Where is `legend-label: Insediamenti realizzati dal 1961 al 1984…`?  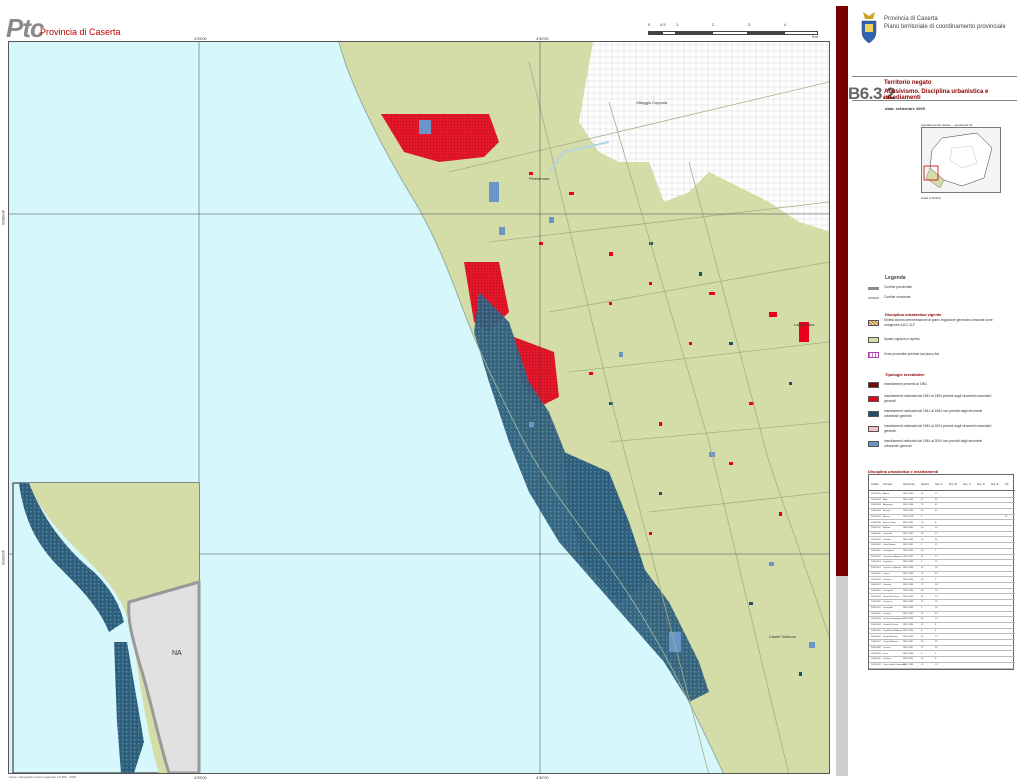
legend-label: Insediamenti realizzati dal 1961 al 1984… is located at coordinates (933, 413).